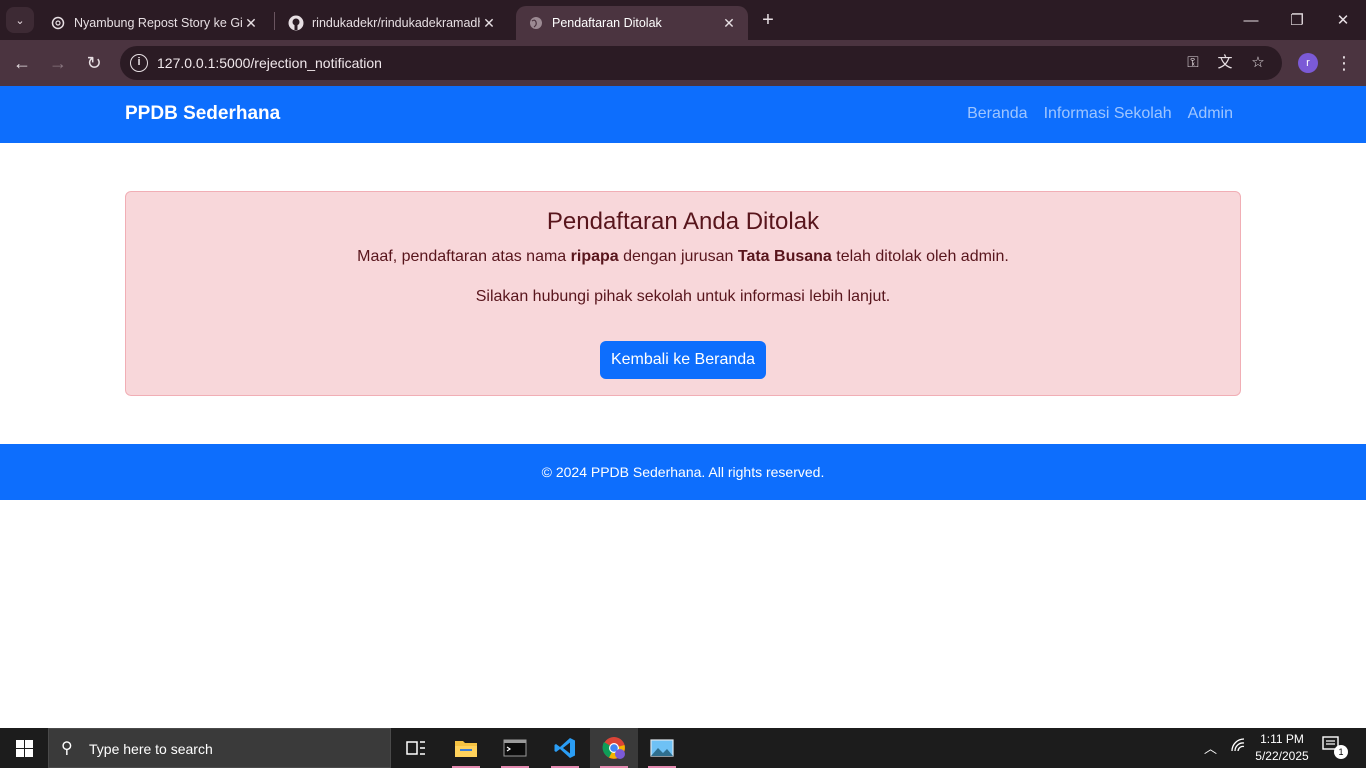 The height and width of the screenshot is (768, 1366). I want to click on message-suffix: telah ditolak oleh admin., so click(920, 256).